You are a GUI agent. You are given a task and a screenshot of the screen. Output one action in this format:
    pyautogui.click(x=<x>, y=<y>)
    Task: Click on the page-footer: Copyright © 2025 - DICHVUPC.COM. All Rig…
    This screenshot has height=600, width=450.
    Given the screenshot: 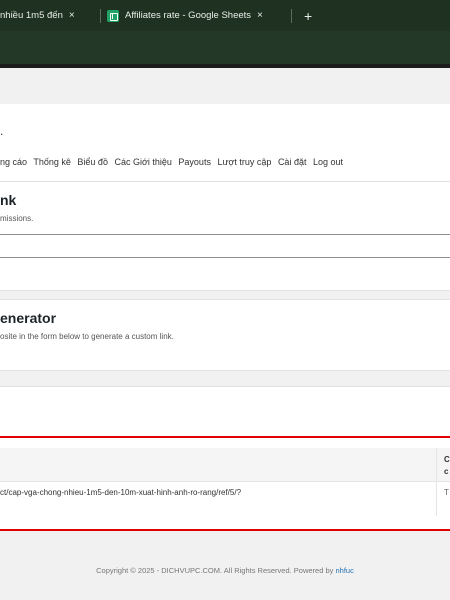 What is the action you would take?
    pyautogui.click(x=225, y=570)
    